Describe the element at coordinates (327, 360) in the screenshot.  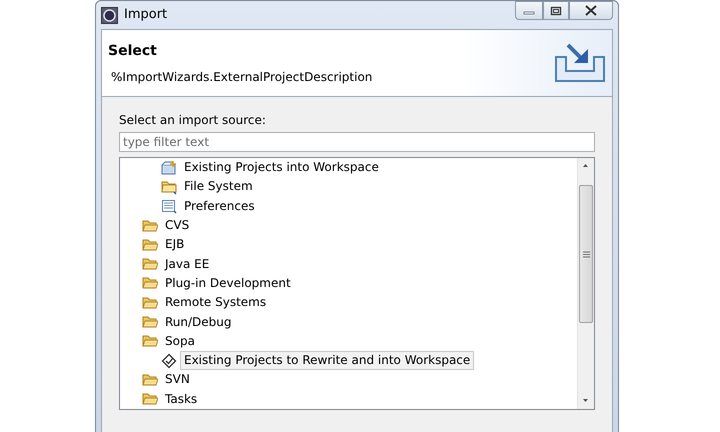
I see `tree-item: Existing Projects to Rewrite and into Workspace` at that location.